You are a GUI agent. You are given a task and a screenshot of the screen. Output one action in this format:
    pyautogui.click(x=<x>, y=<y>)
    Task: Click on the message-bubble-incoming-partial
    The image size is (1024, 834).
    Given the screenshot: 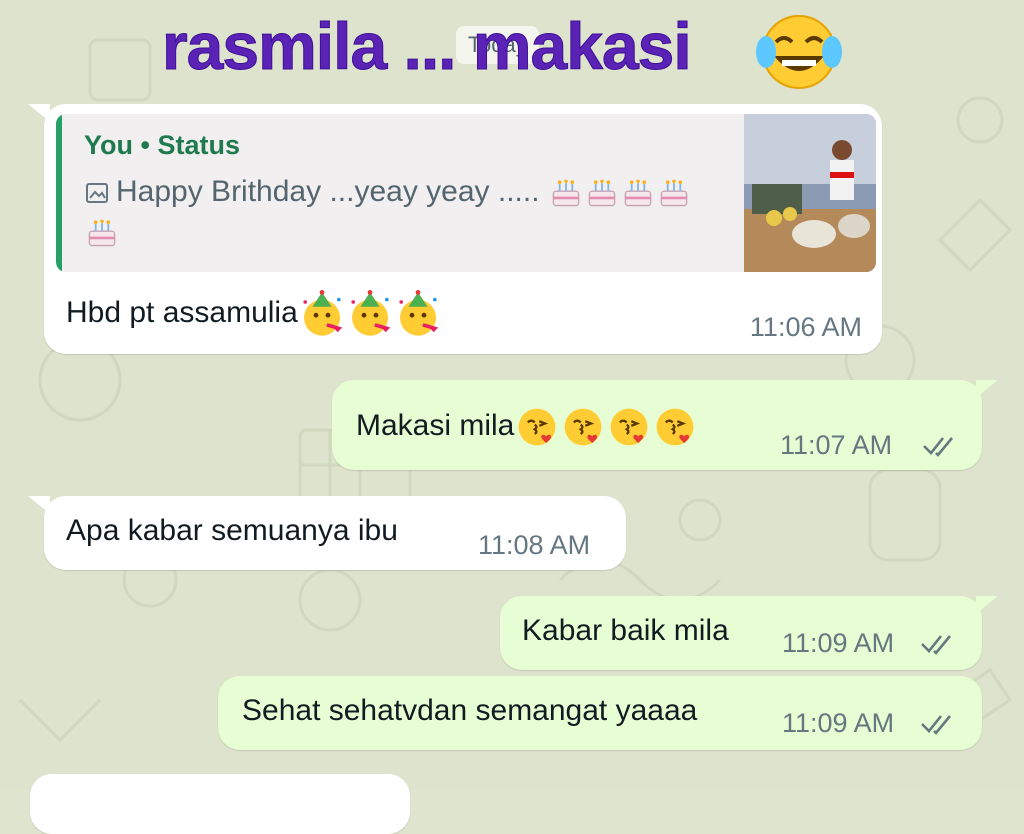 What is the action you would take?
    pyautogui.click(x=220, y=804)
    